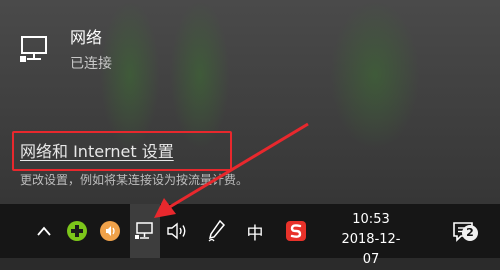 The image size is (500, 270). What do you see at coordinates (66, 51) in the screenshot?
I see `network-connection-item: 网络 已连接` at bounding box center [66, 51].